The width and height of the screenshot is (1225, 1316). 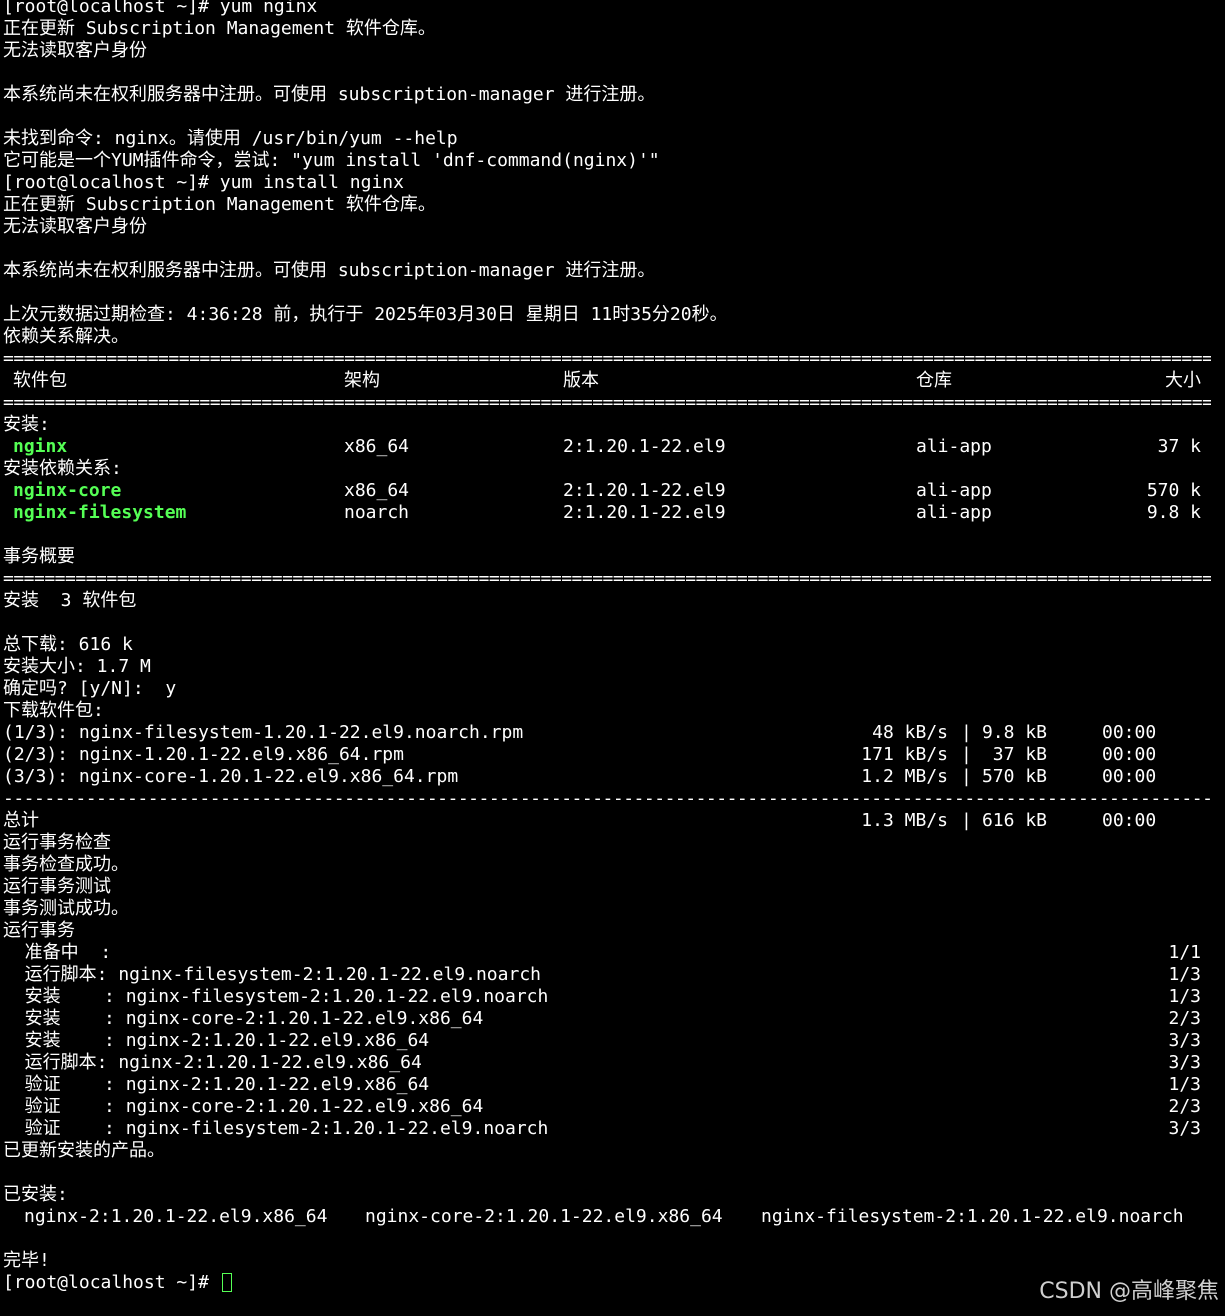 I want to click on package-name: nginx-filesystem, so click(x=100, y=512).